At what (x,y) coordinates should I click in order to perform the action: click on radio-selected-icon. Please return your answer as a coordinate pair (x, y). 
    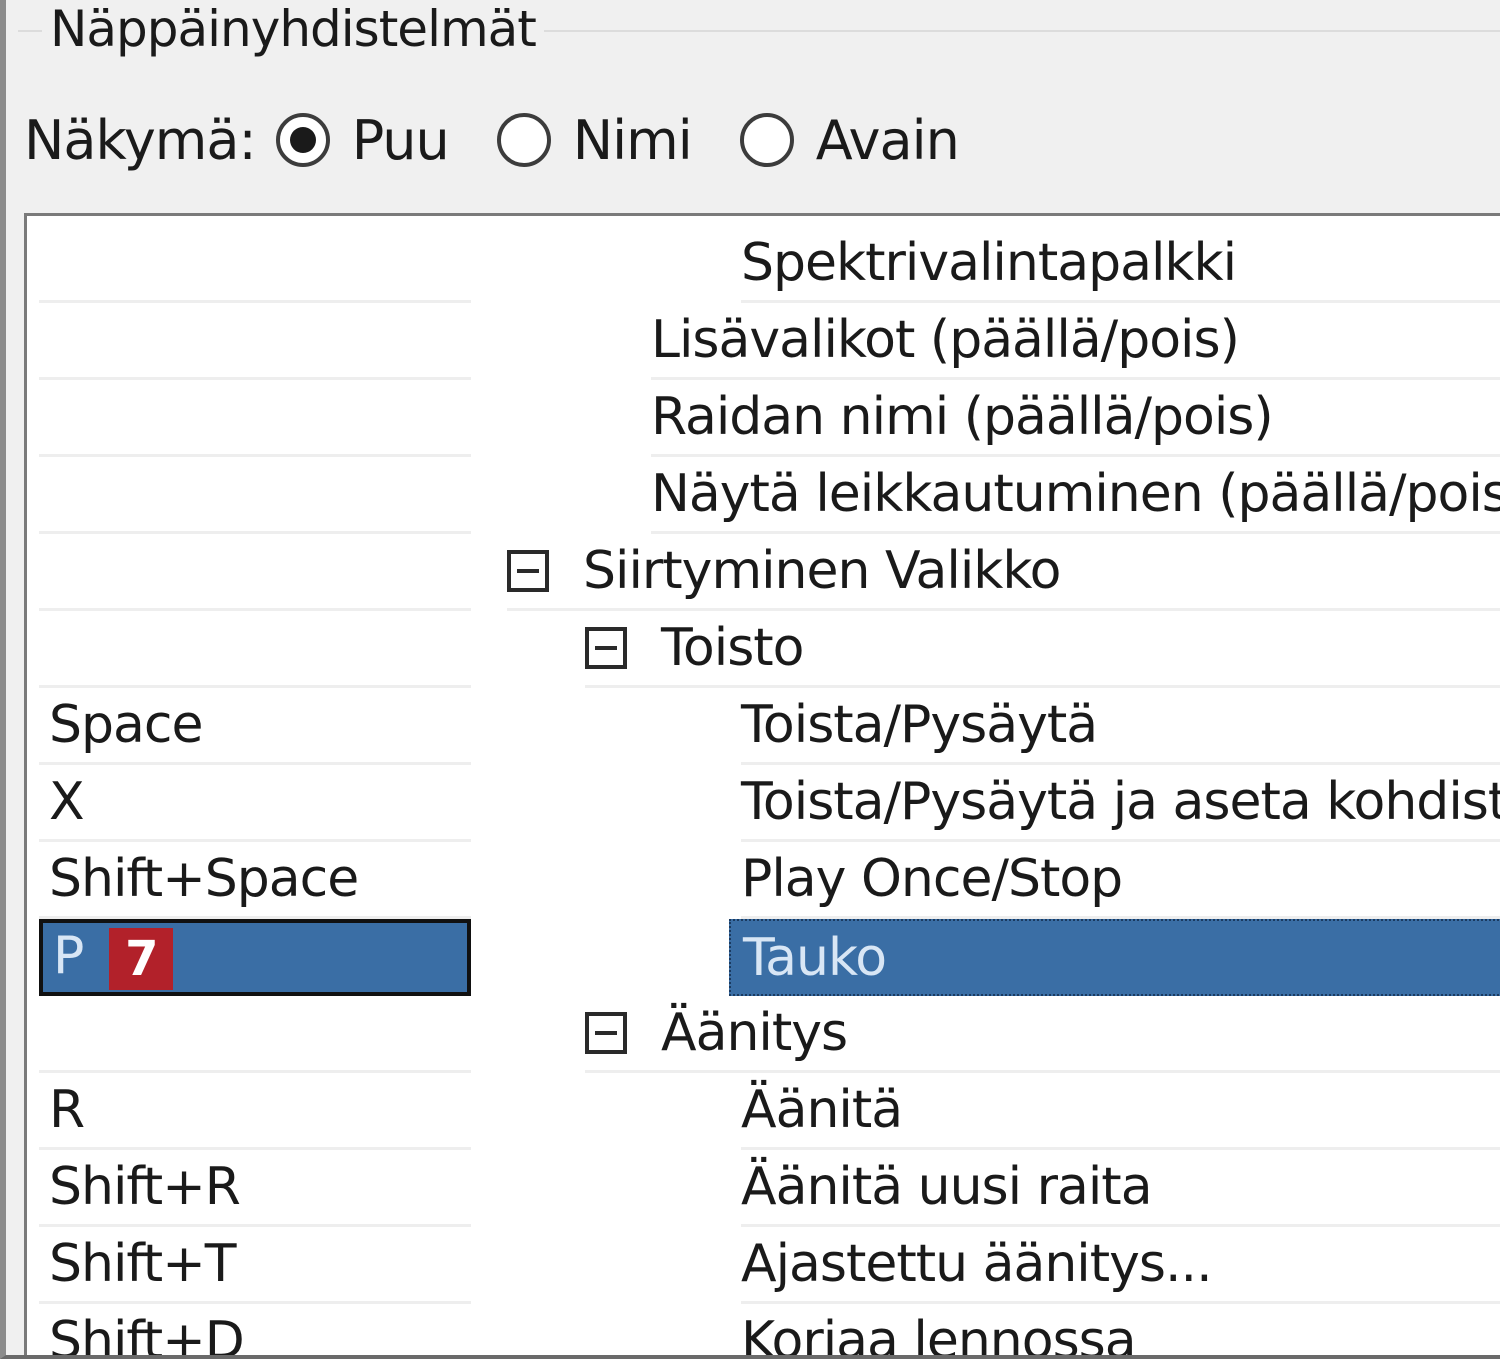
    Looking at the image, I should click on (302, 140).